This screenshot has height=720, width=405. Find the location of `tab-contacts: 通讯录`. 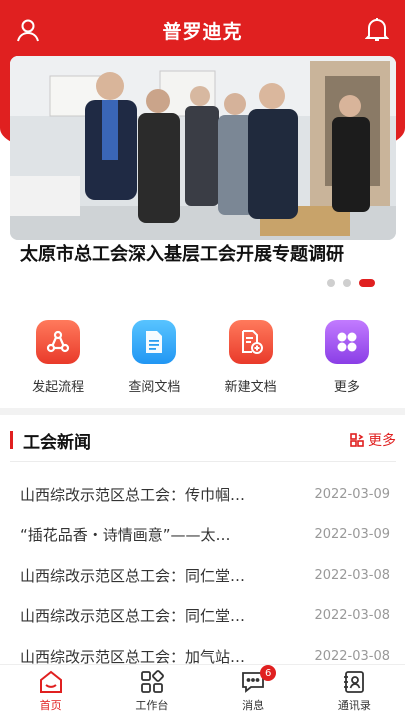

tab-contacts: 通讯录 is located at coordinates (354, 692).